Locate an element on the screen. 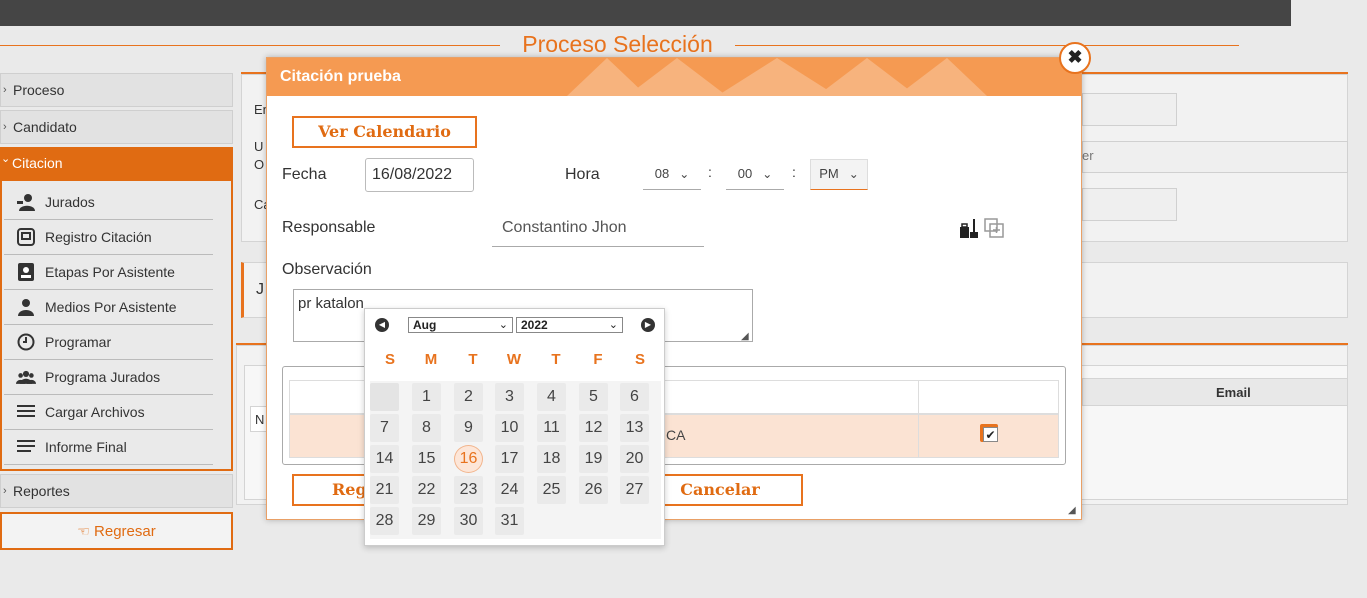 The width and height of the screenshot is (1367, 598). weekday-fri: F is located at coordinates (598, 359).